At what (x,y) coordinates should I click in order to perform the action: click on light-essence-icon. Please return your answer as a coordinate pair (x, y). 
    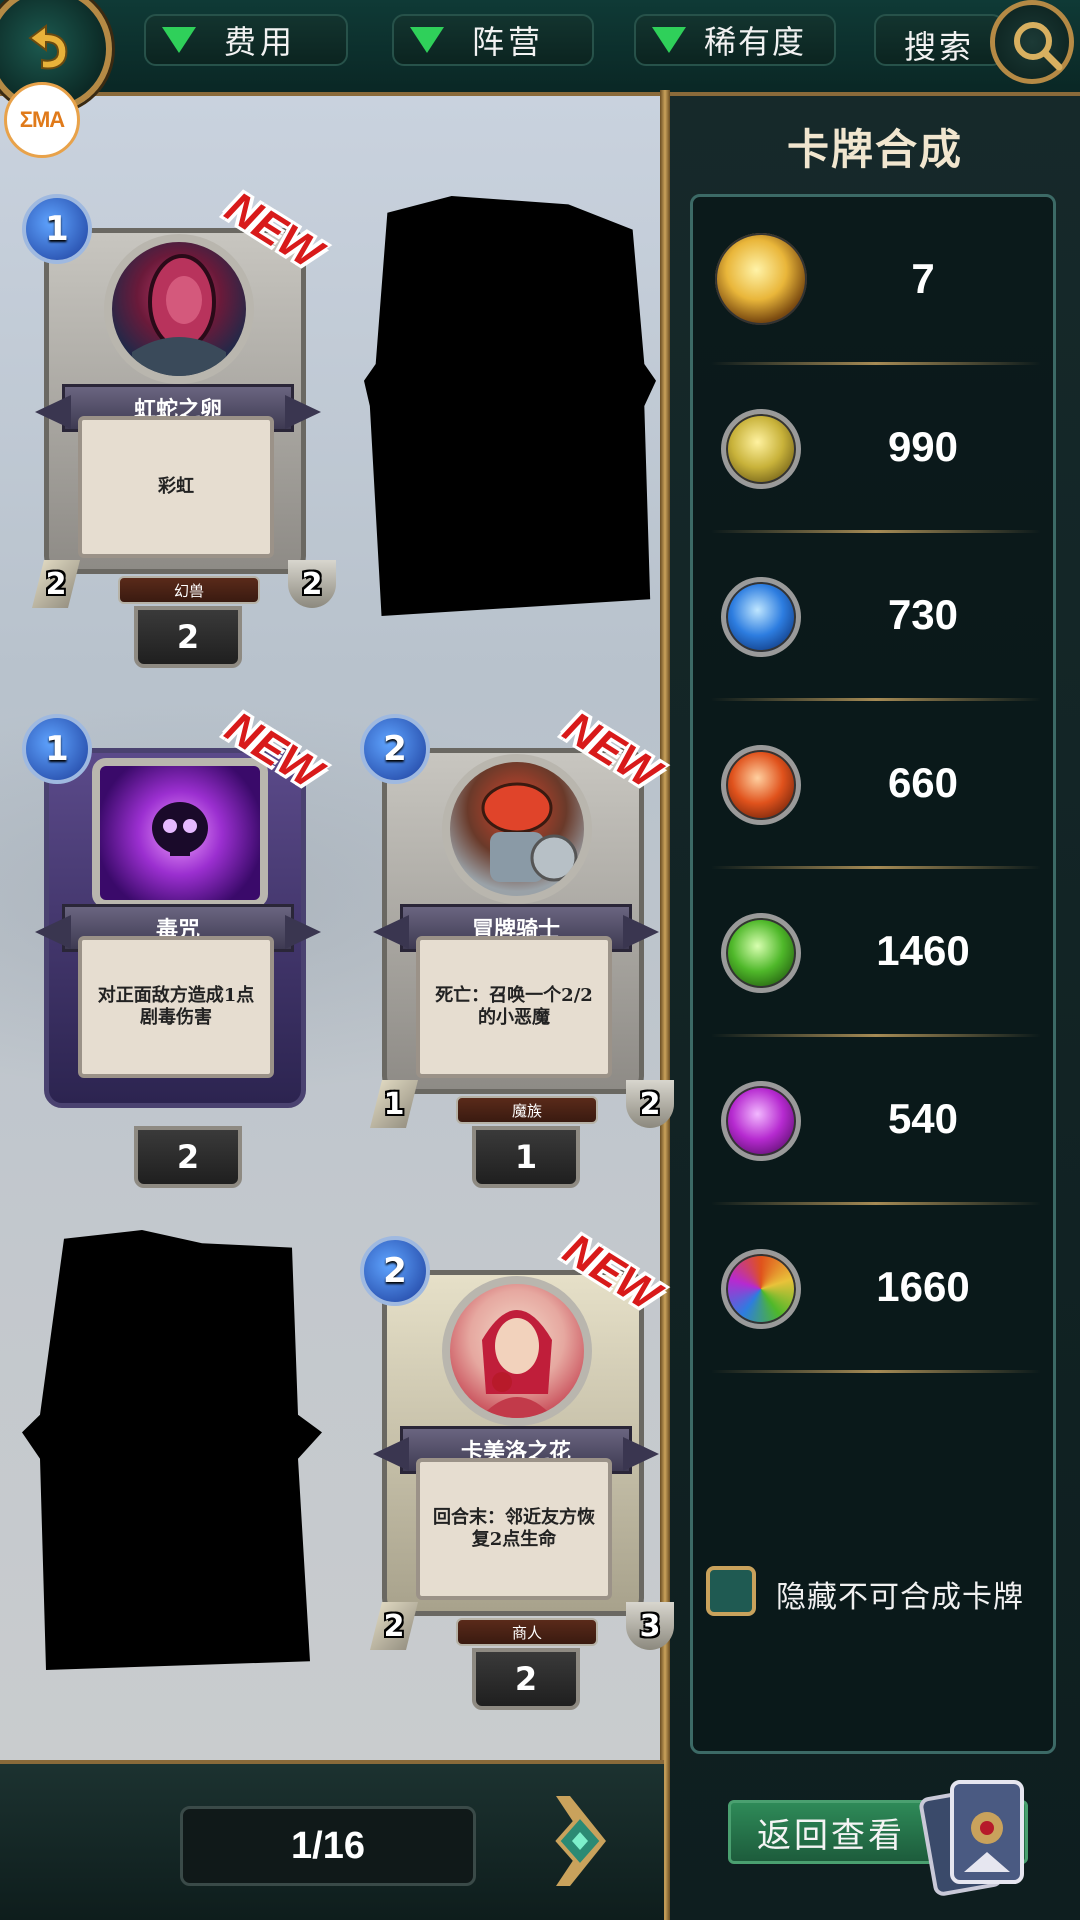
    Looking at the image, I should click on (761, 449).